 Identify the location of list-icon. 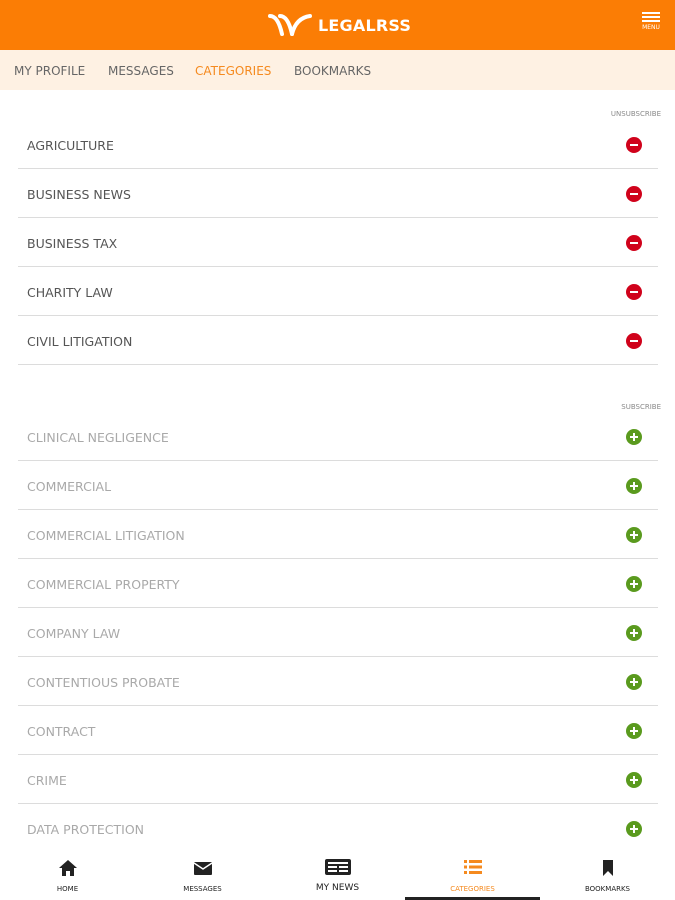
(472, 867).